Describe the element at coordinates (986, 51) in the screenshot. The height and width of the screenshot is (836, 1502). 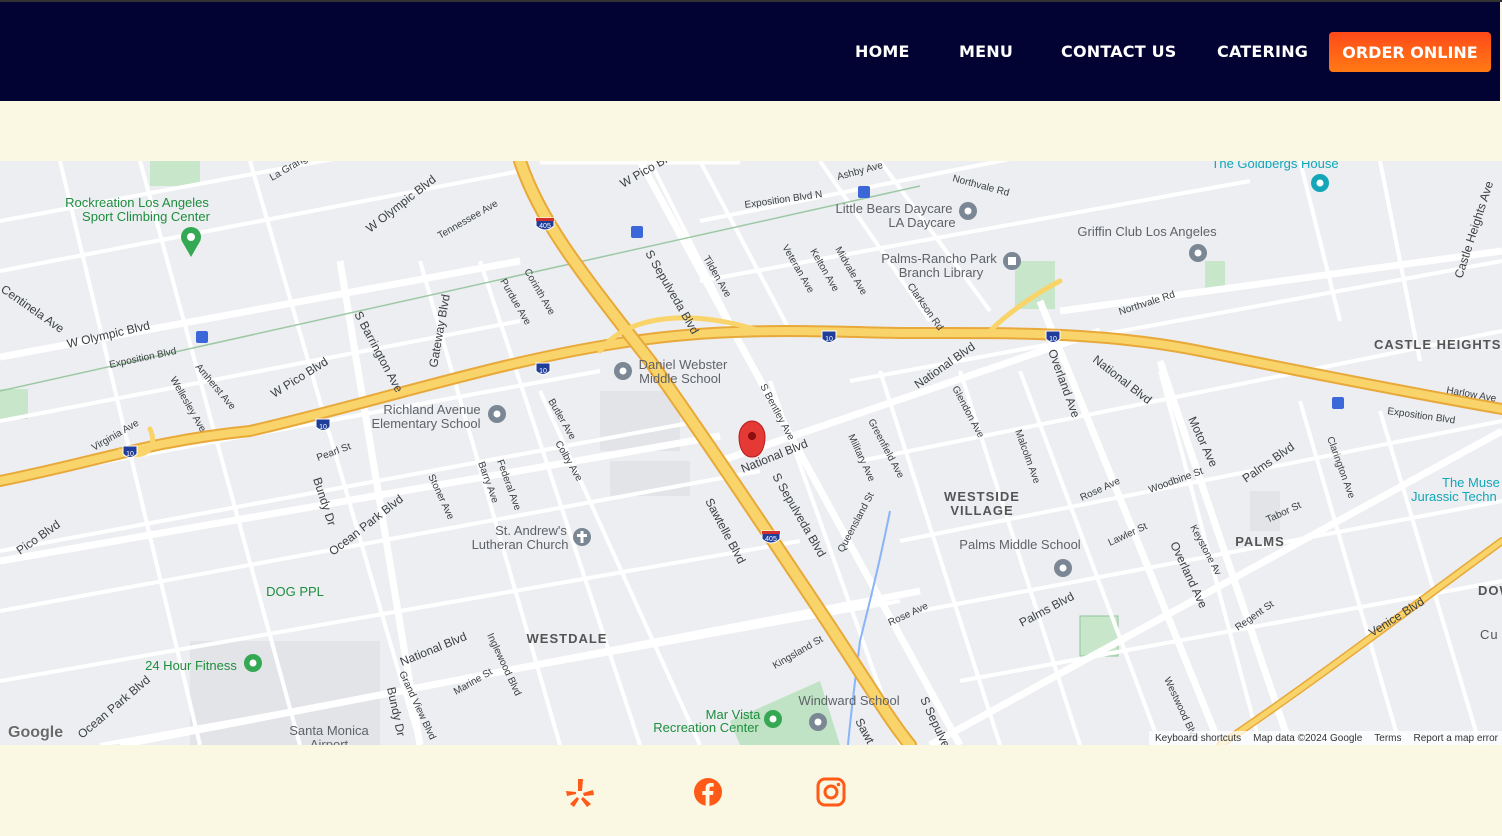
I see `nav-menu: MENU` at that location.